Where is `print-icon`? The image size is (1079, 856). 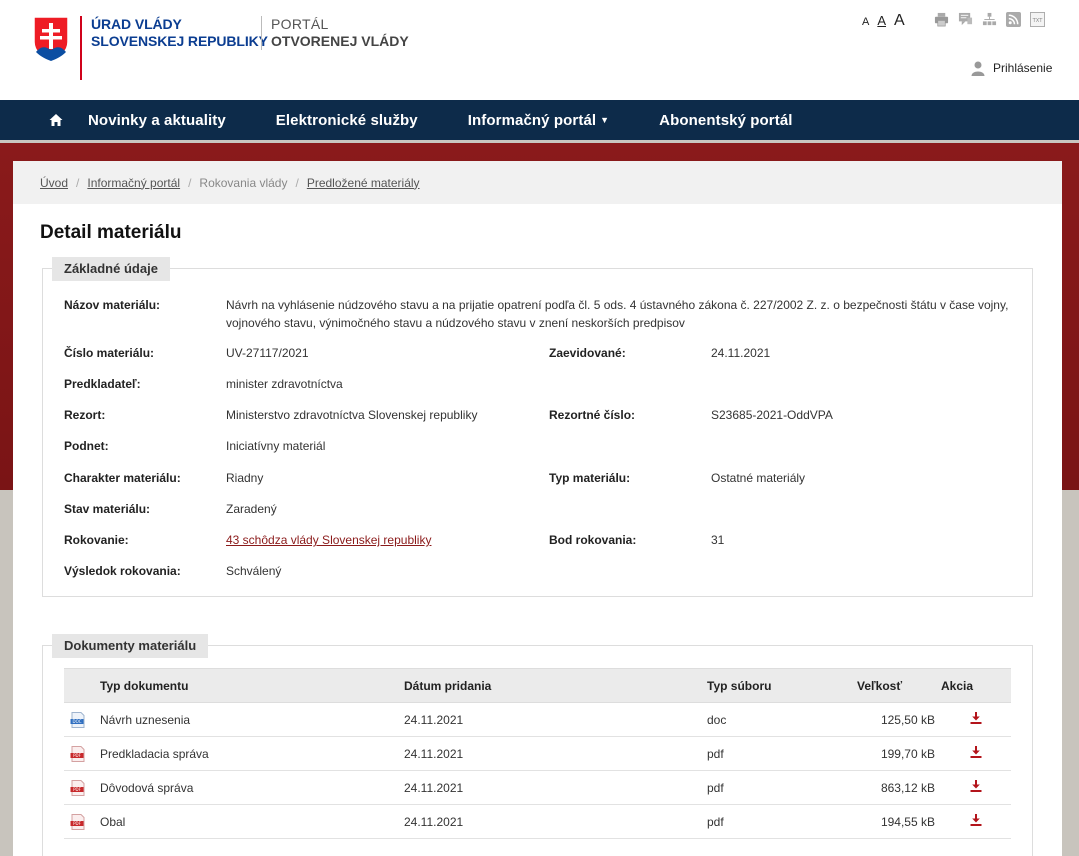
print-icon is located at coordinates (941, 19).